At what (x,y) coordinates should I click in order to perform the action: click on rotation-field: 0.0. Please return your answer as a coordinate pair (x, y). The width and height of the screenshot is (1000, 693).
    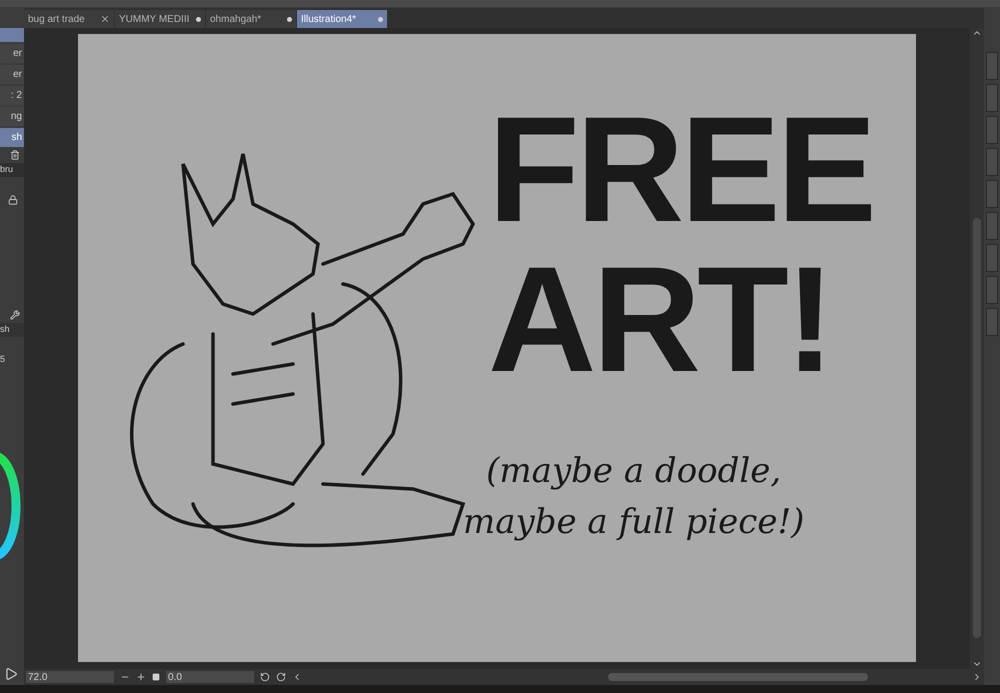
    Looking at the image, I should click on (210, 677).